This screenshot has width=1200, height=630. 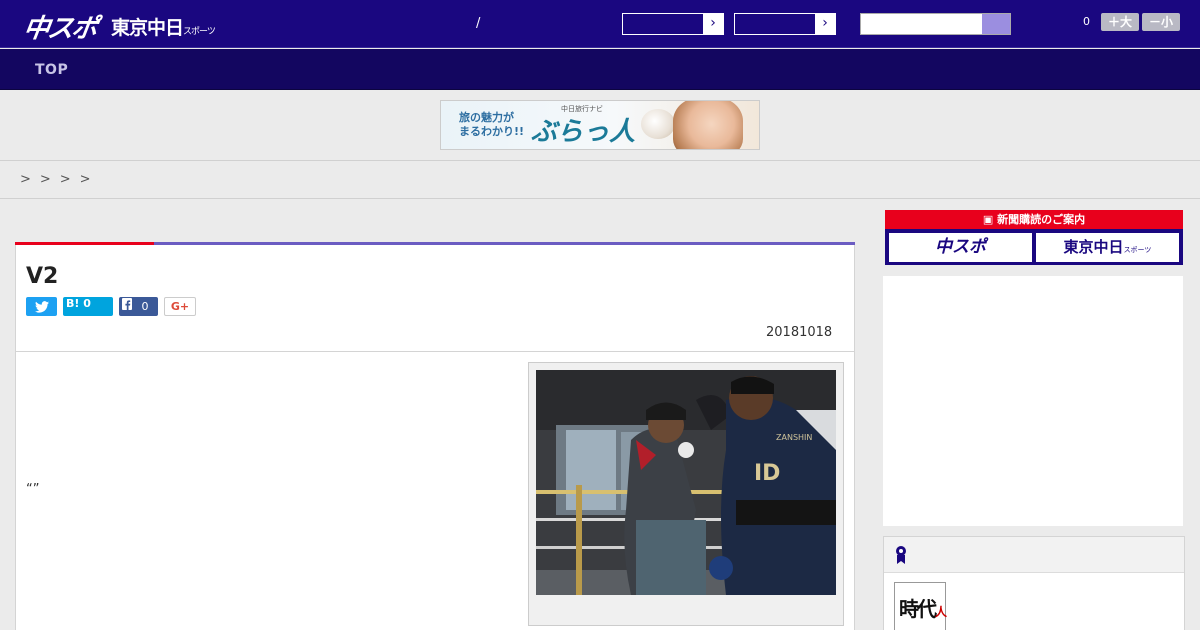 What do you see at coordinates (33, 489) in the screenshot?
I see `article-body-text: “”` at bounding box center [33, 489].